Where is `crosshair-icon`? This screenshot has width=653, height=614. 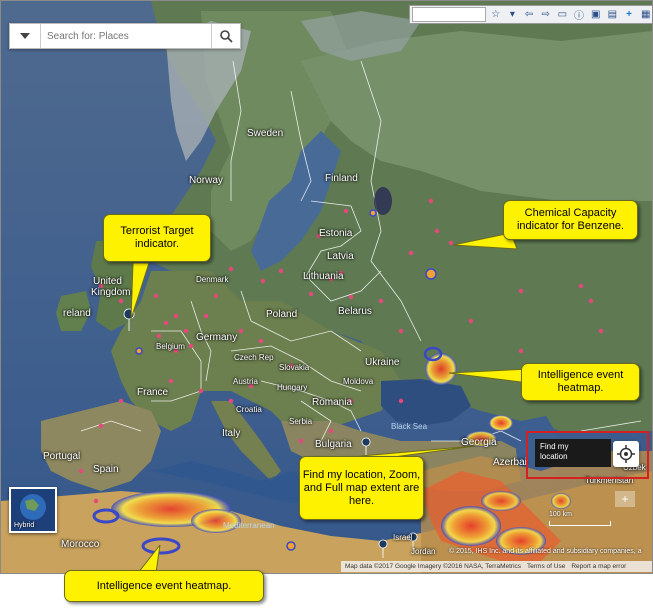
crosshair-icon is located at coordinates (626, 454).